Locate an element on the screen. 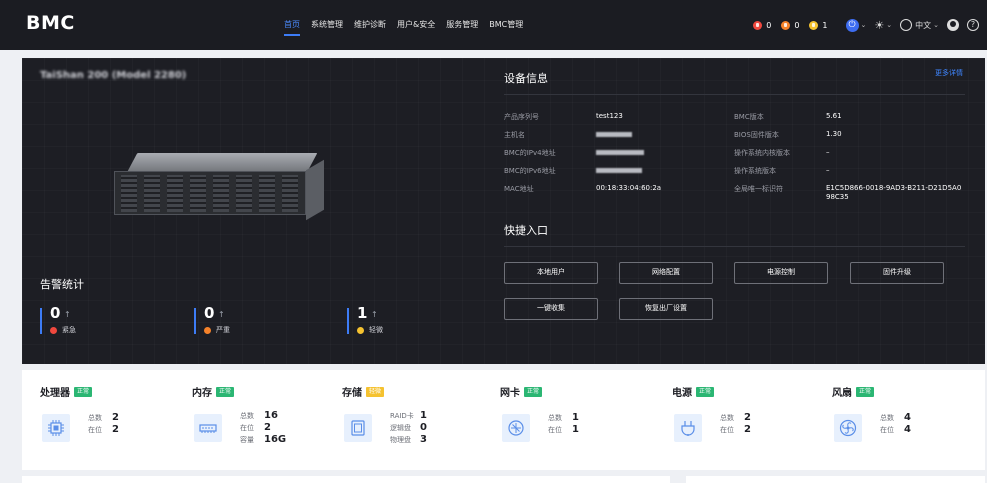  brightness-menu: ☀ ⌄ is located at coordinates (883, 25).